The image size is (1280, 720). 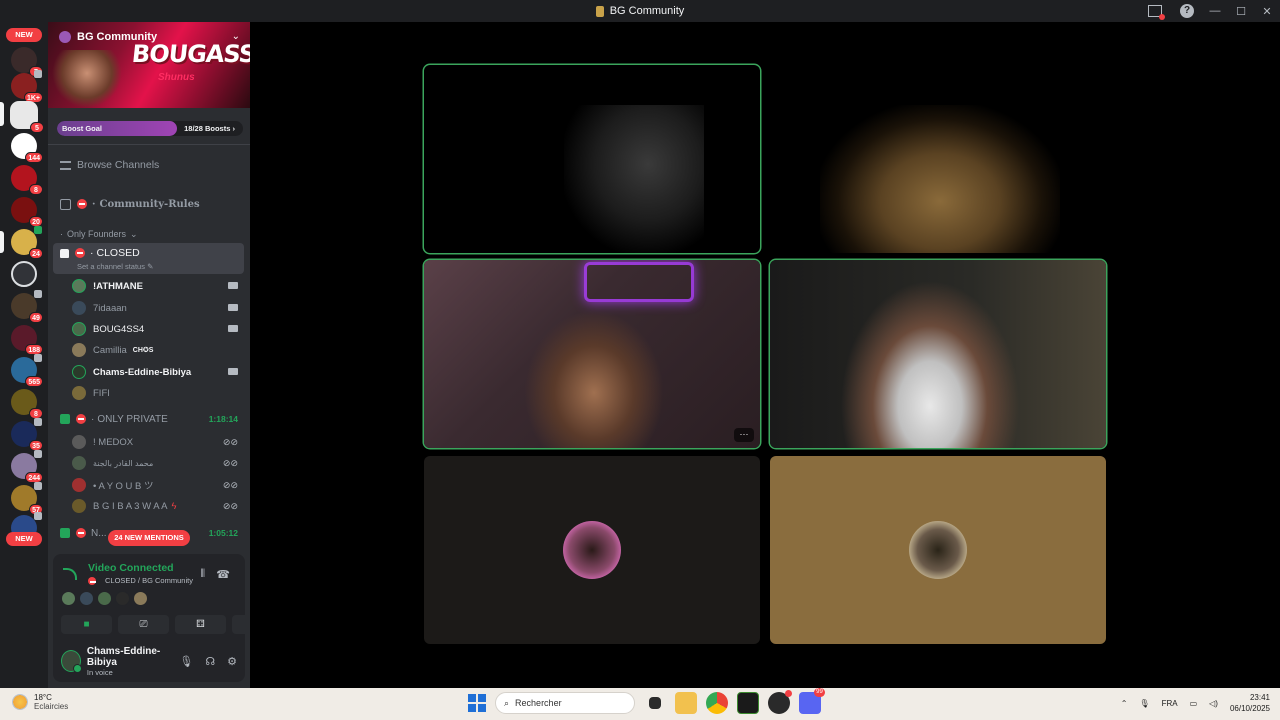 I want to click on headphones-icon: ☊, so click(x=210, y=661).